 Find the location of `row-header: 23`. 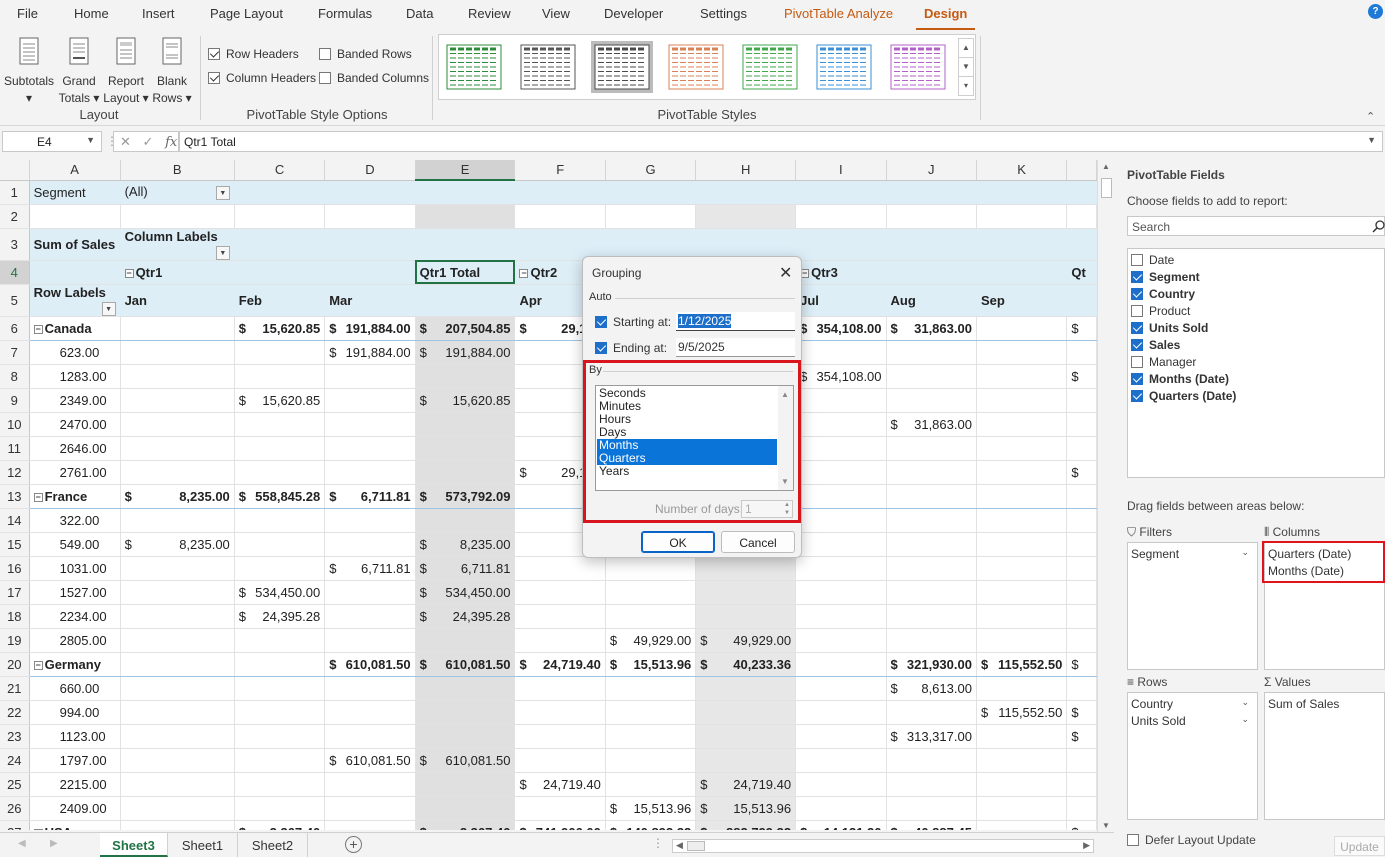

row-header: 23 is located at coordinates (15, 736).